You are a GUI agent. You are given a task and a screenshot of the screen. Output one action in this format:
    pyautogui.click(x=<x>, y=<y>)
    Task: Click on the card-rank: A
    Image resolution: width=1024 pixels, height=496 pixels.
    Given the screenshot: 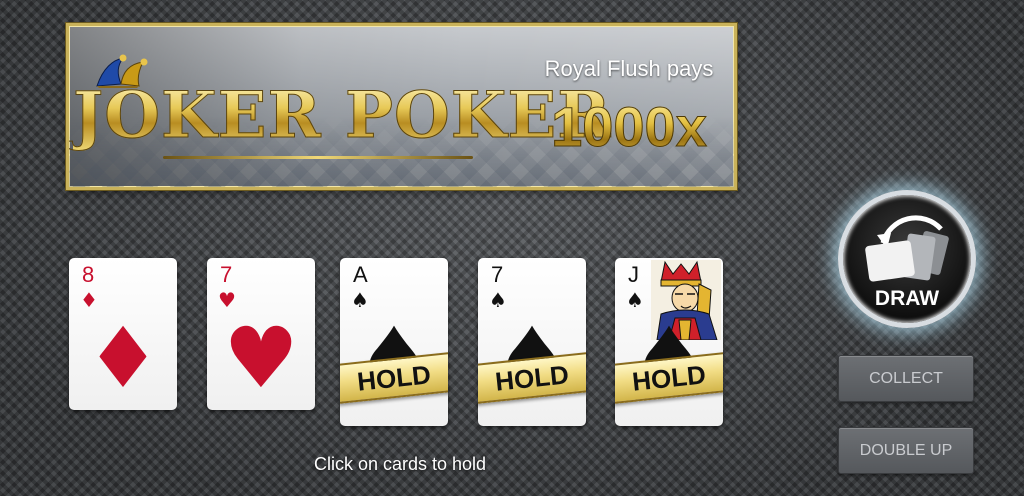 What is the action you would take?
    pyautogui.click(x=360, y=274)
    